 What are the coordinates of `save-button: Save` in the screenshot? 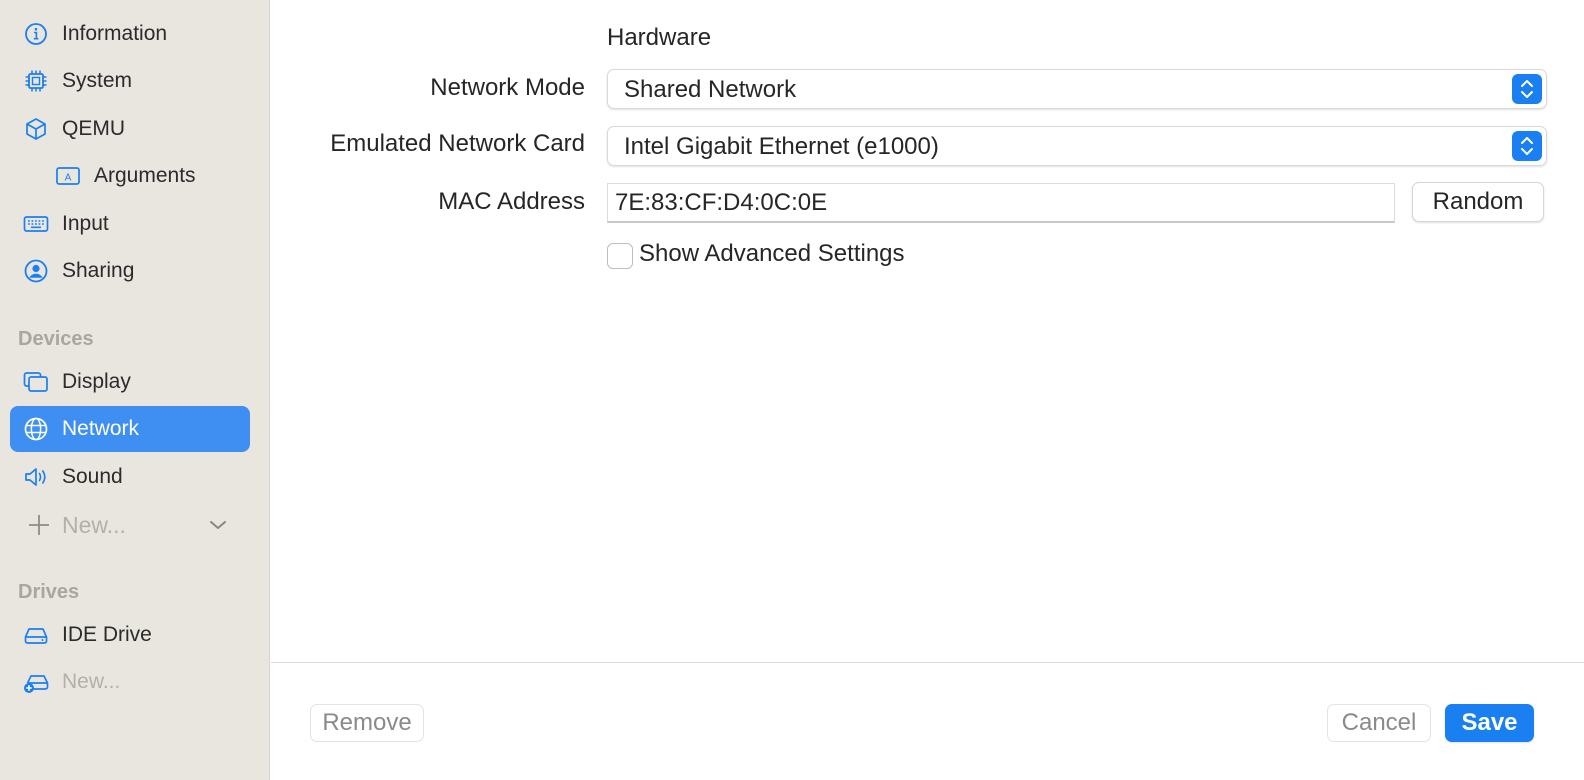 It's located at (1489, 723).